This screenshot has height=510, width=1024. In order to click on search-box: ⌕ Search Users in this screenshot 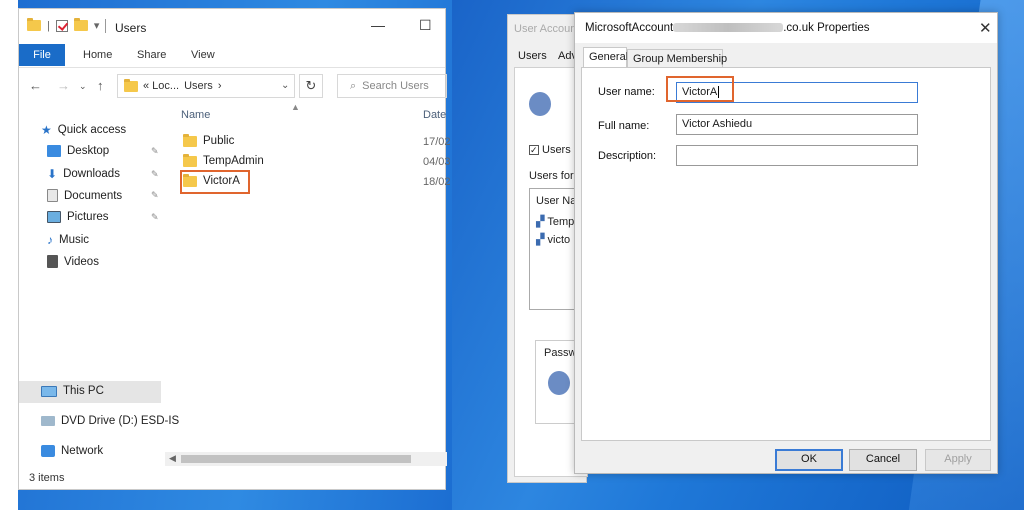, I will do `click(392, 86)`.